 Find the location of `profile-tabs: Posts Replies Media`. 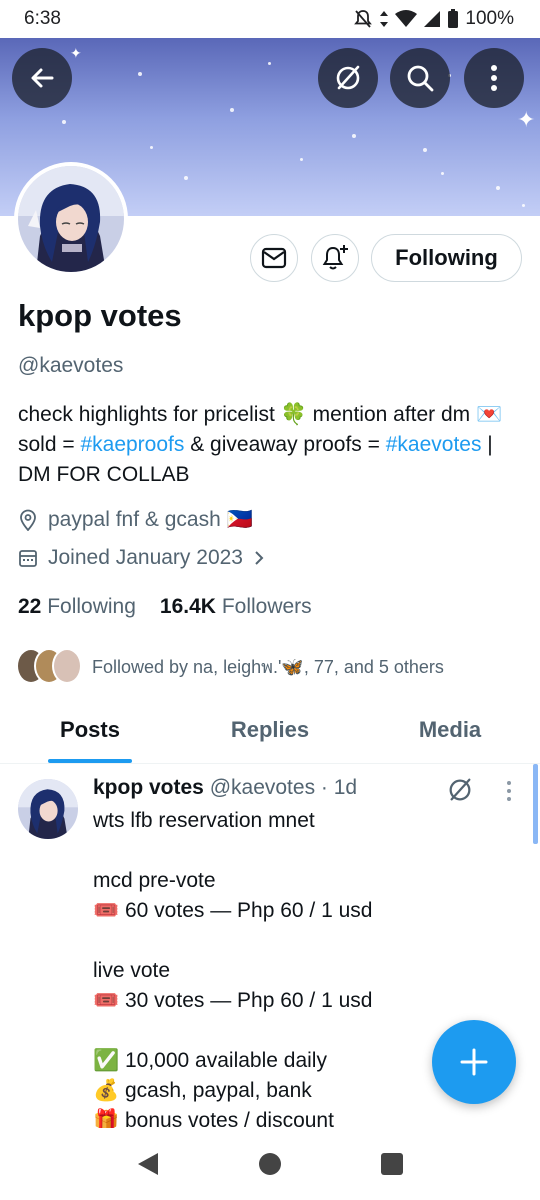

profile-tabs: Posts Replies Media is located at coordinates (270, 732).